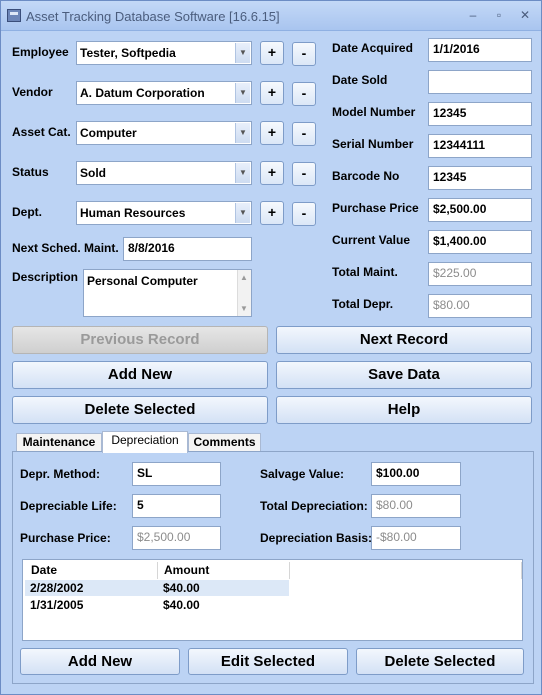  I want to click on dept-label: Dept., so click(27, 212).